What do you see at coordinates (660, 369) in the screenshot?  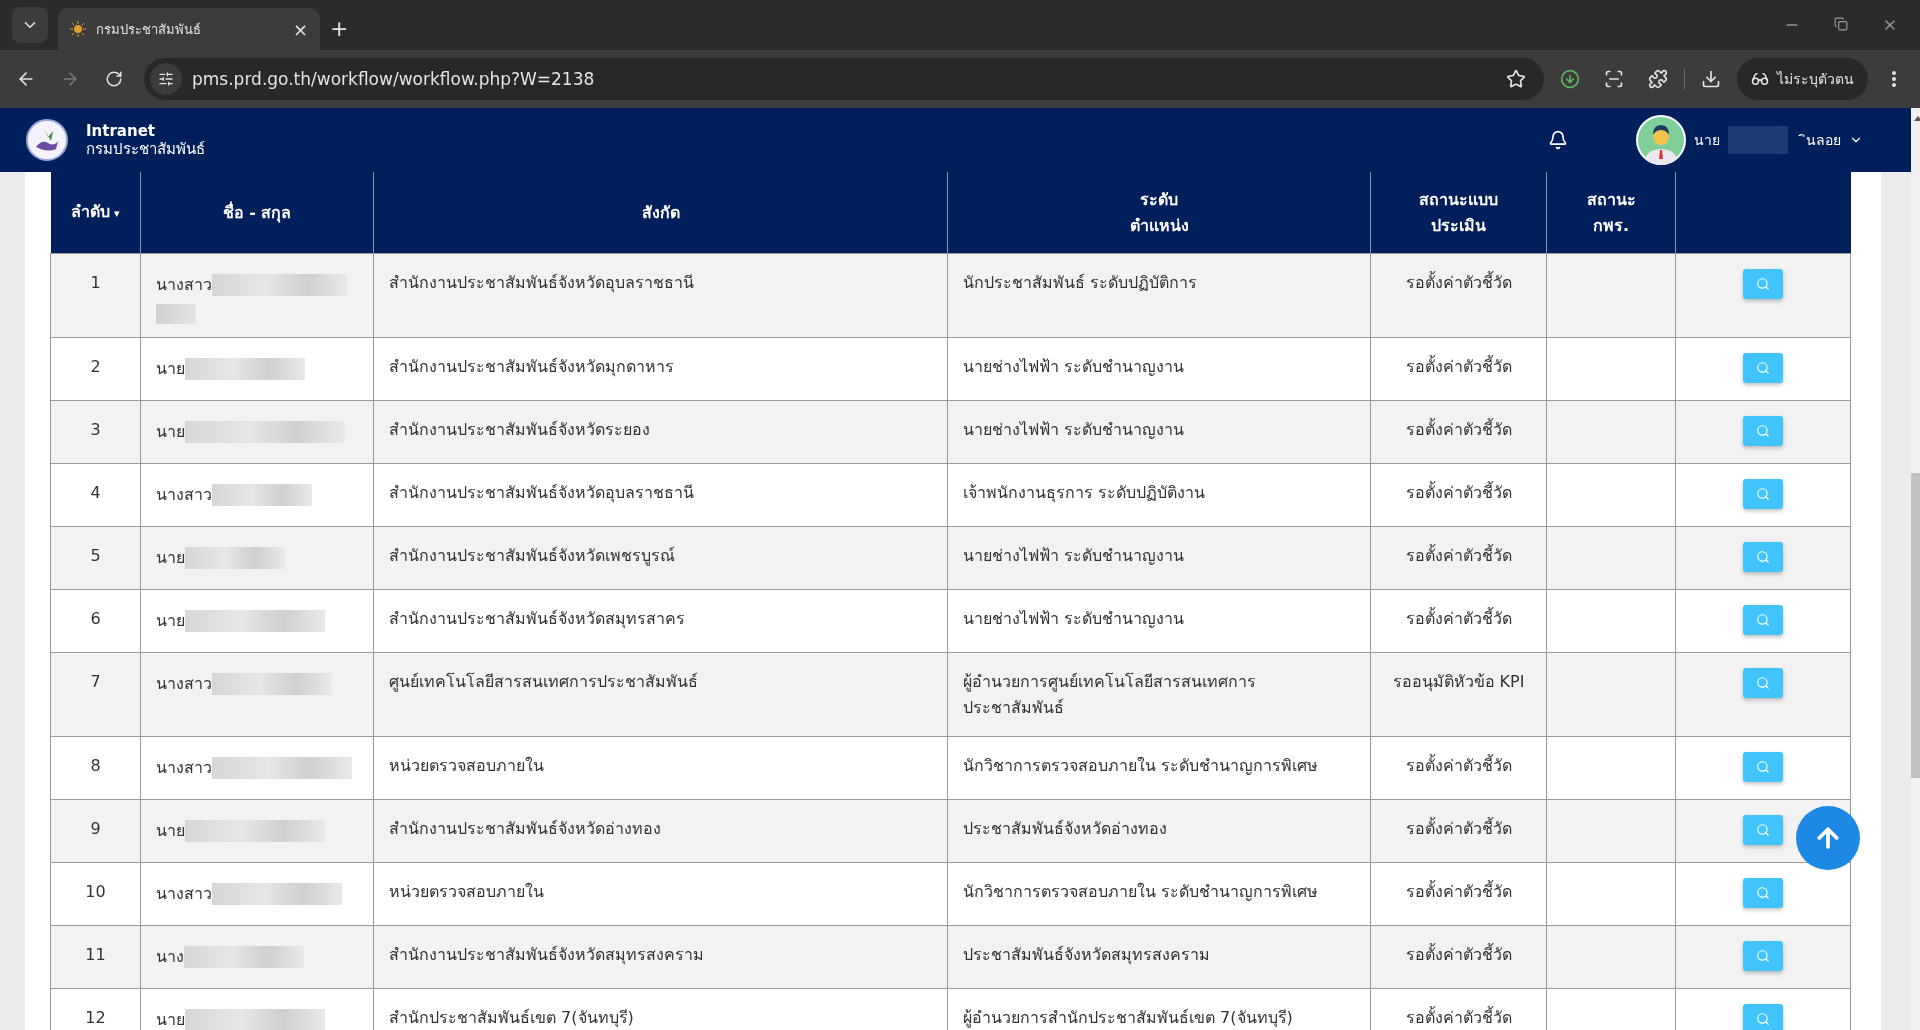 I see `table-cell: สำนักงานประชาสัมพันธ์จังหวัดมุกดาหาร` at bounding box center [660, 369].